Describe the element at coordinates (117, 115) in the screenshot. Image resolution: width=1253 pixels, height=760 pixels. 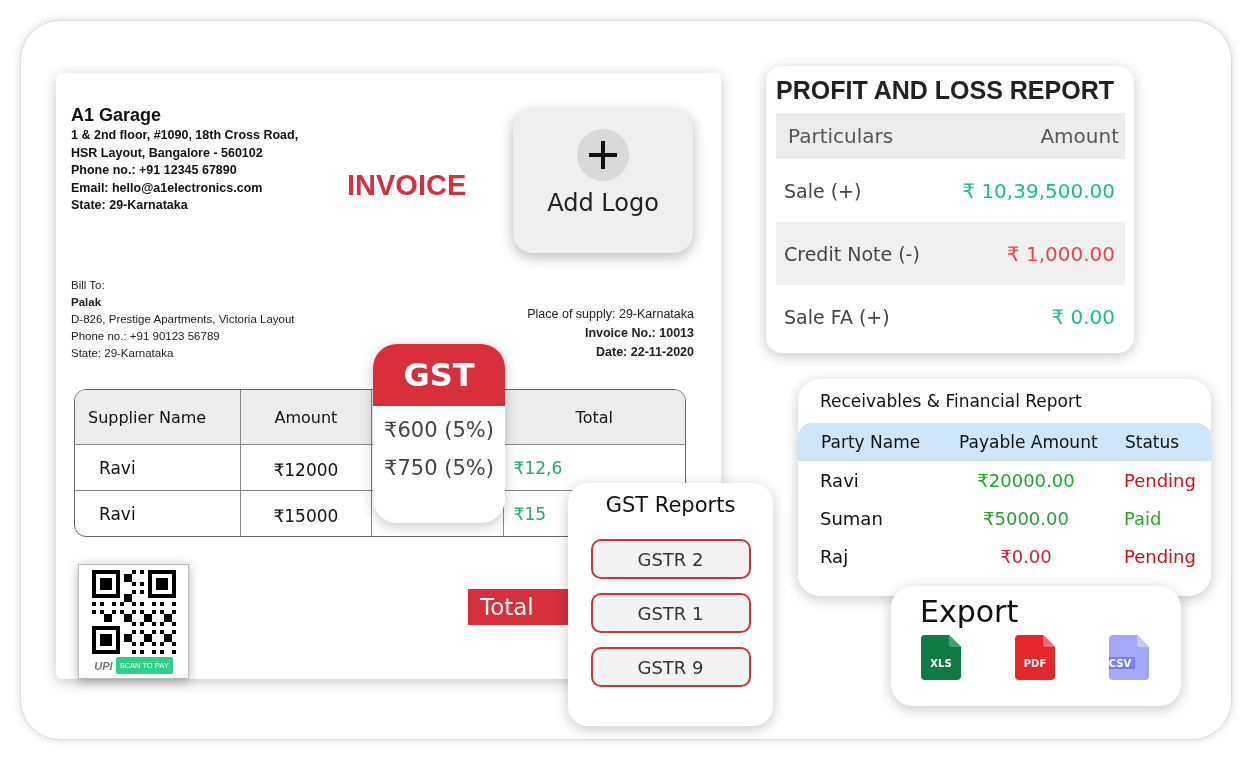
I see `business-name: A1 Garage` at that location.